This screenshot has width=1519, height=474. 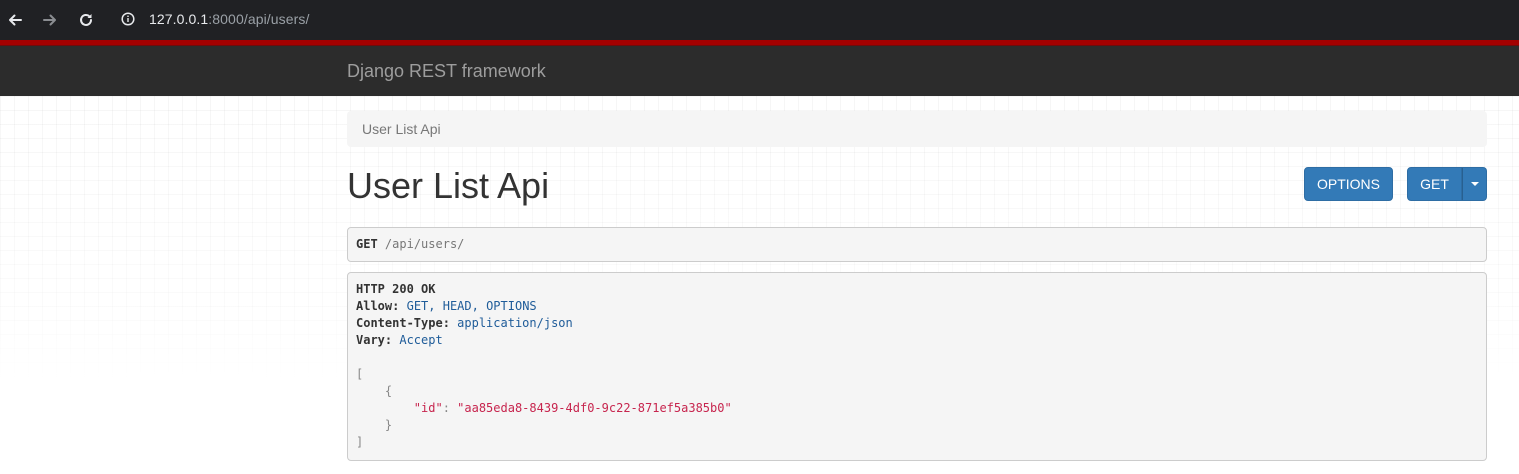 I want to click on json-key: "id", so click(x=428, y=408).